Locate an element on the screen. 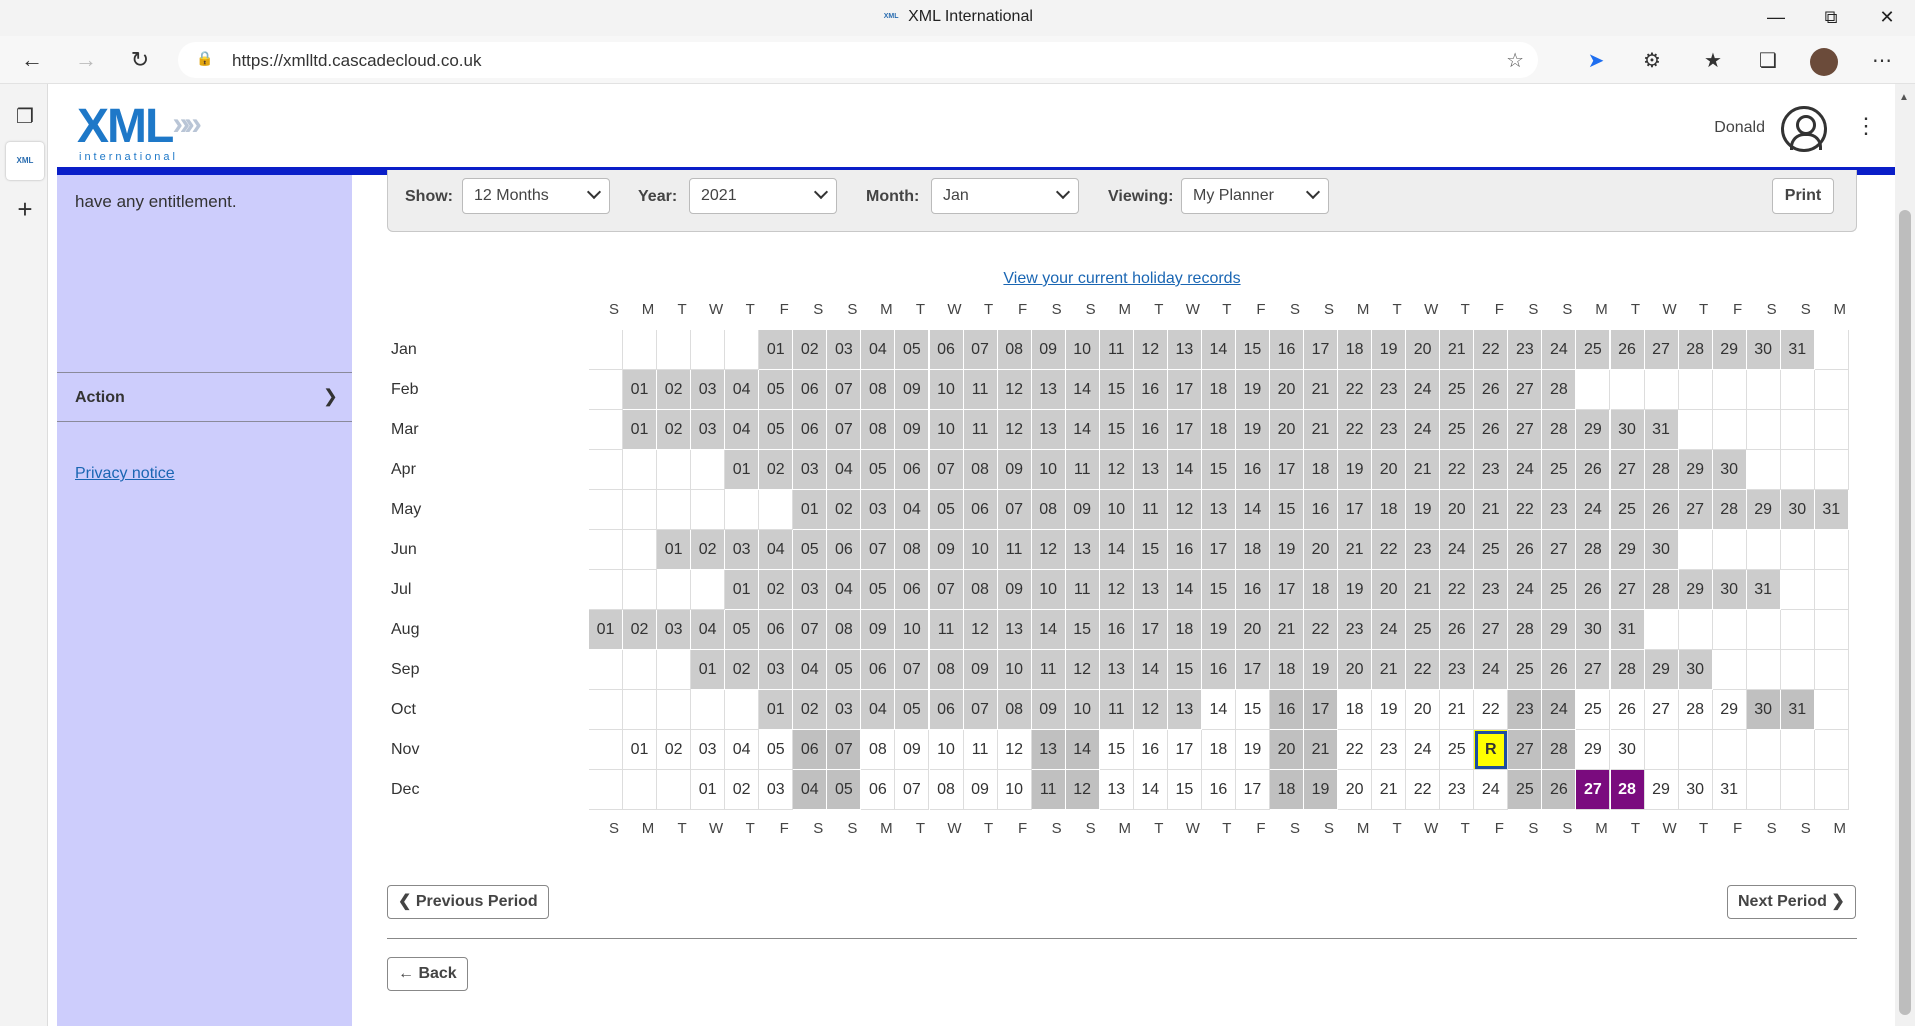 The image size is (1915, 1026). collections-icon: ❏ is located at coordinates (1768, 61).